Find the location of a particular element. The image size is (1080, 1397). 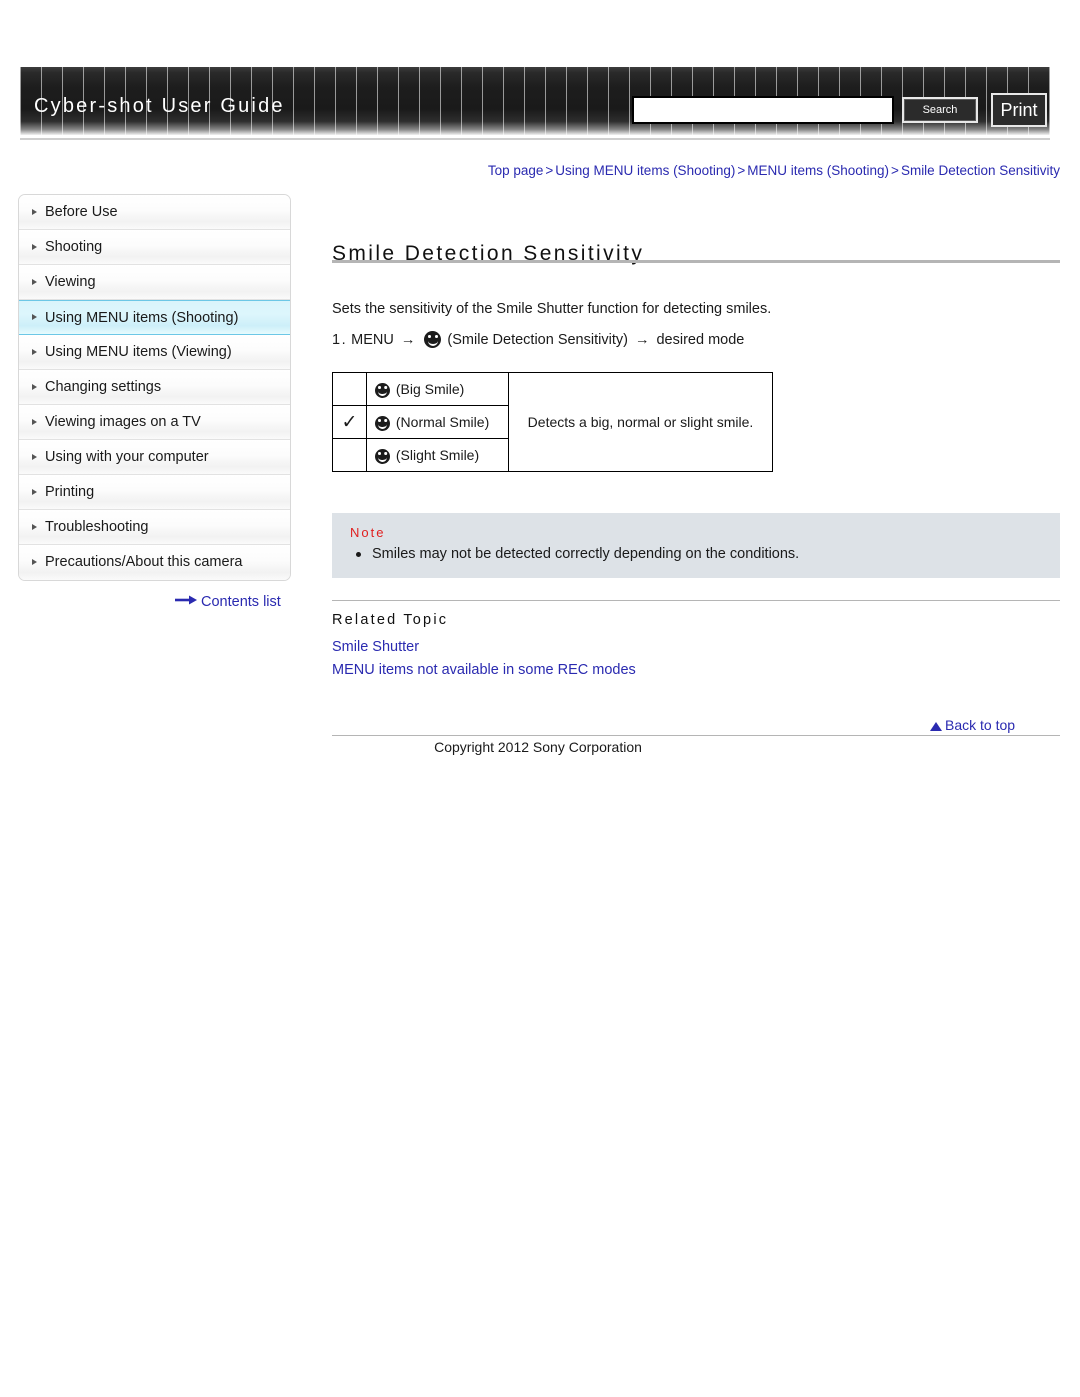

sidebar-item-precautions-about-this-camera: Precautions/About this camera is located at coordinates (154, 562).